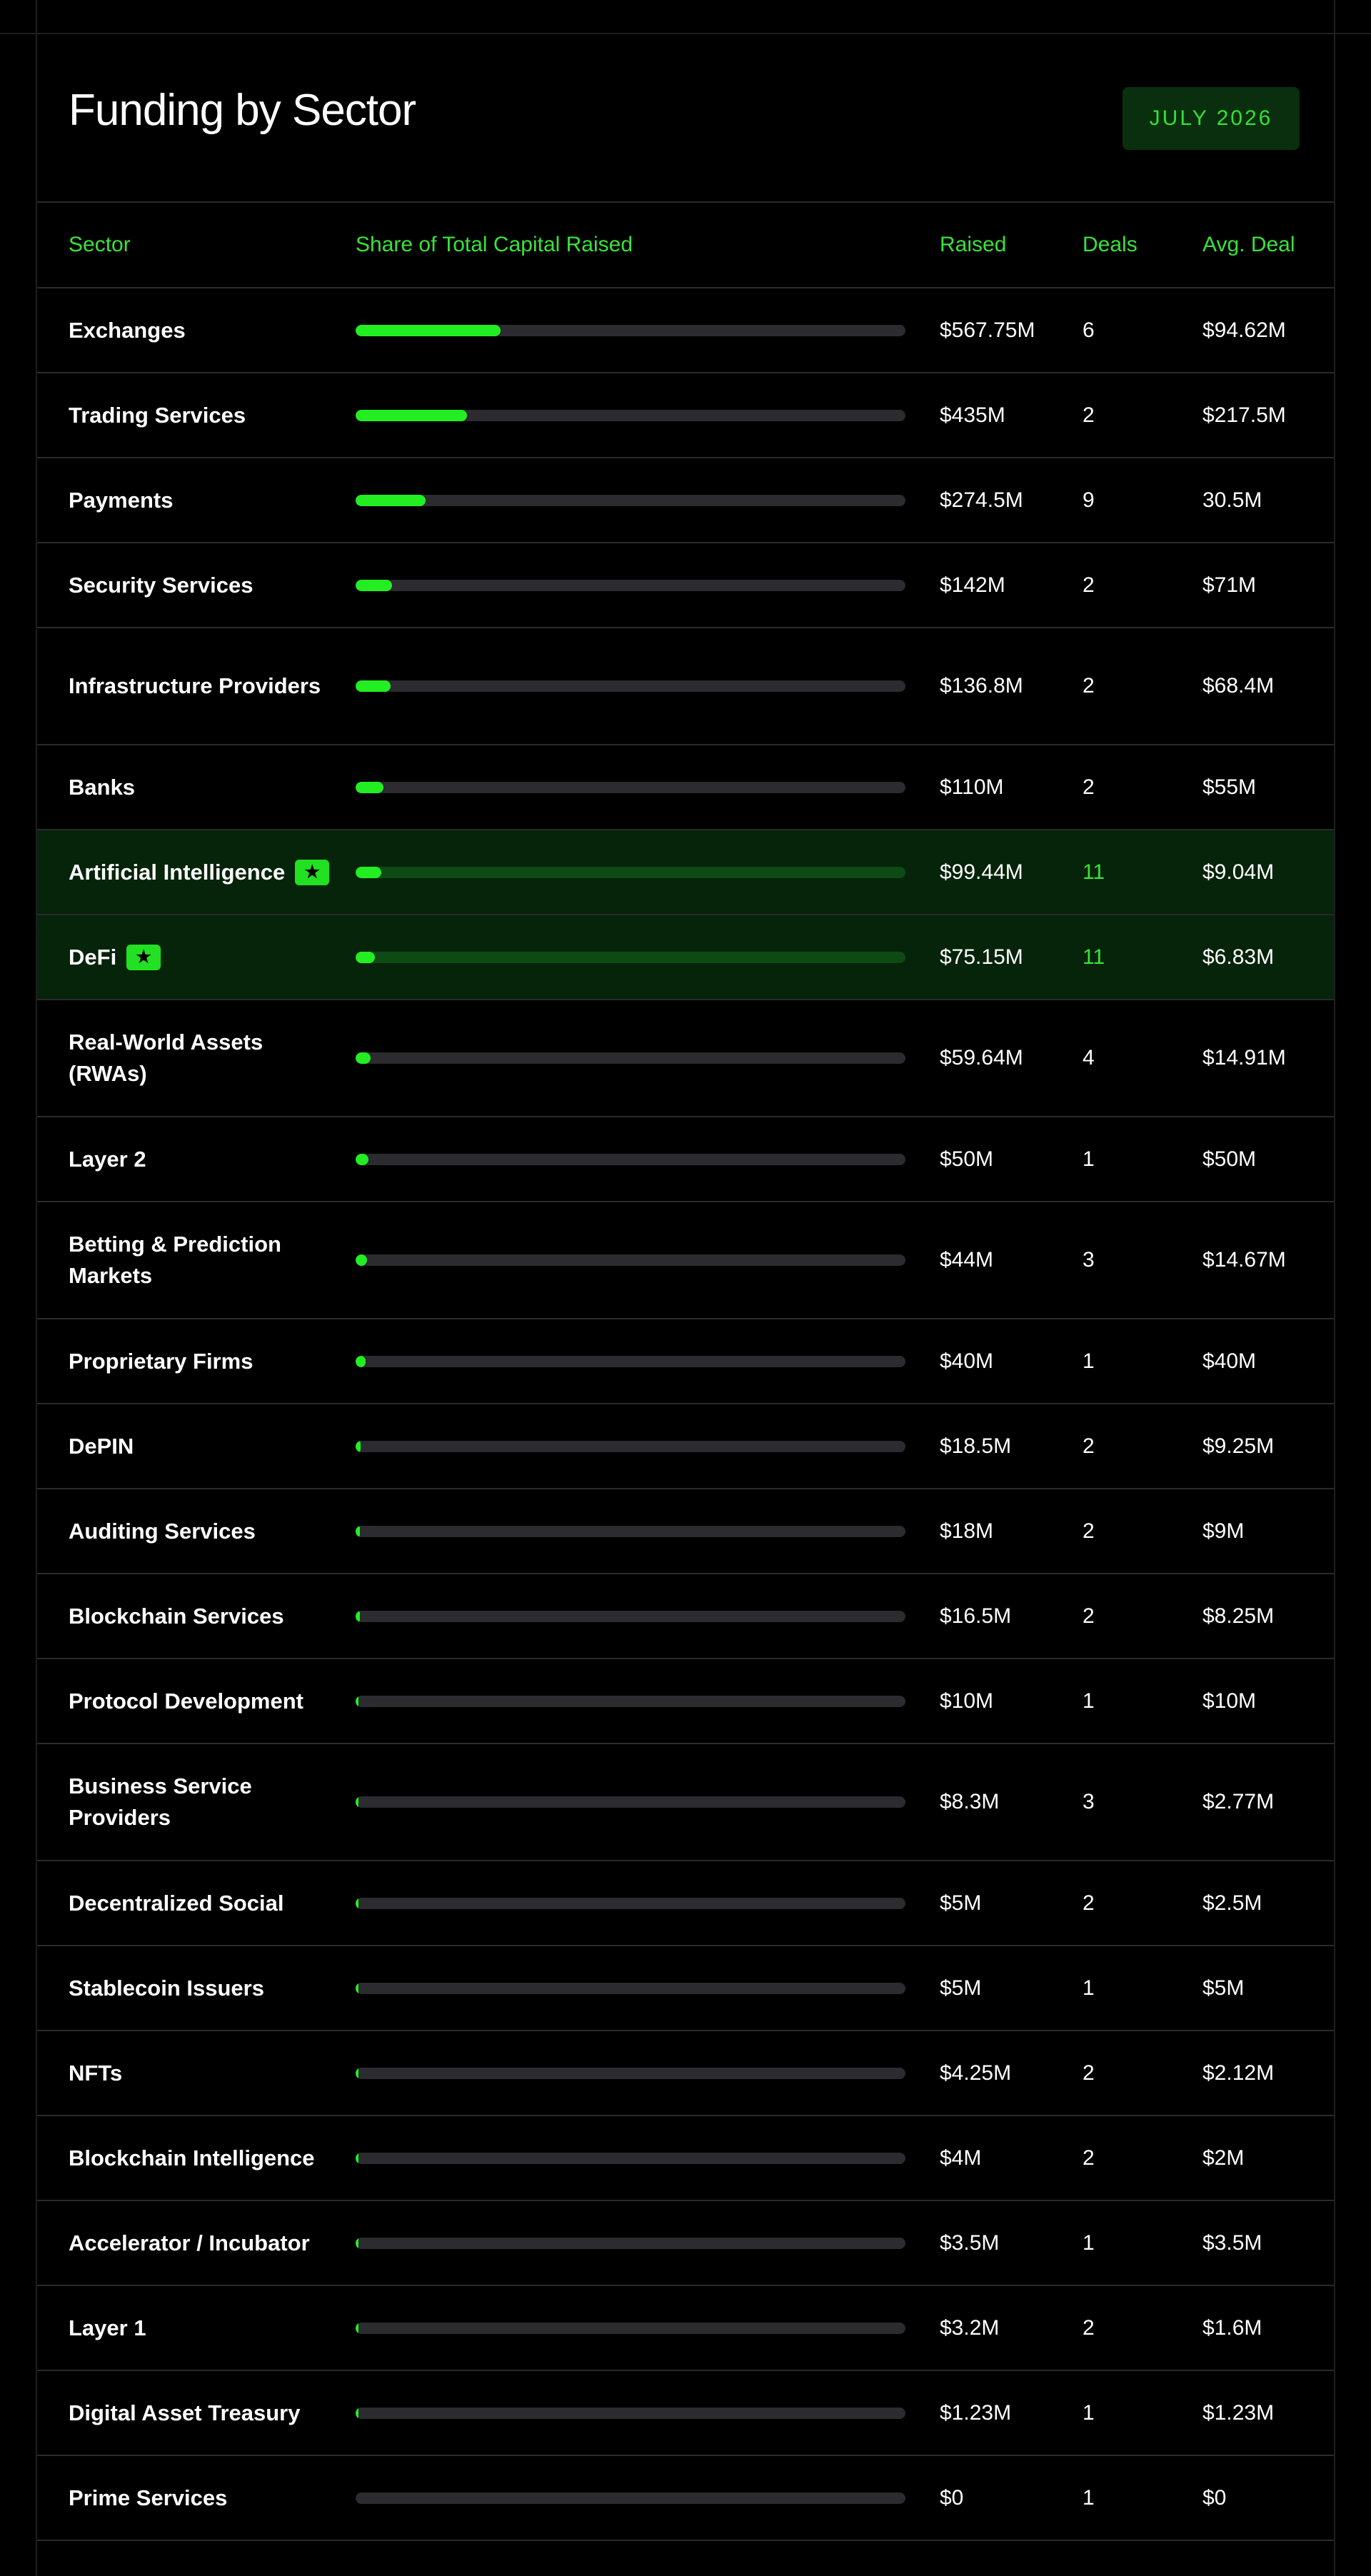  Describe the element at coordinates (1238, 1446) in the screenshot. I see `avg-deal-value: $9.25M` at that location.